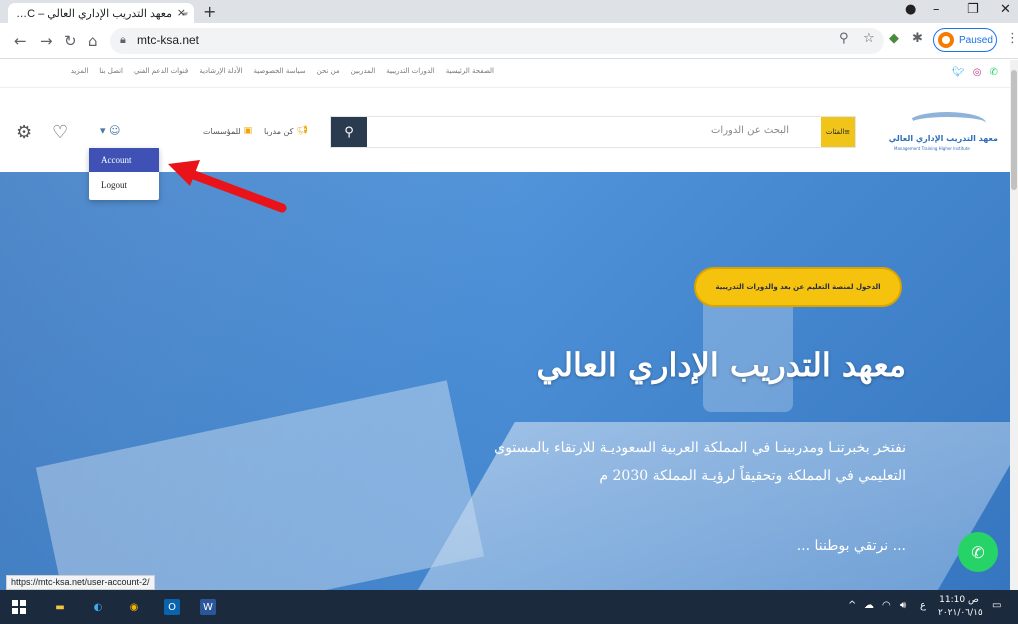 The width and height of the screenshot is (1018, 624). Describe the element at coordinates (70, 41) in the screenshot. I see `reload-icon: ↻` at that location.